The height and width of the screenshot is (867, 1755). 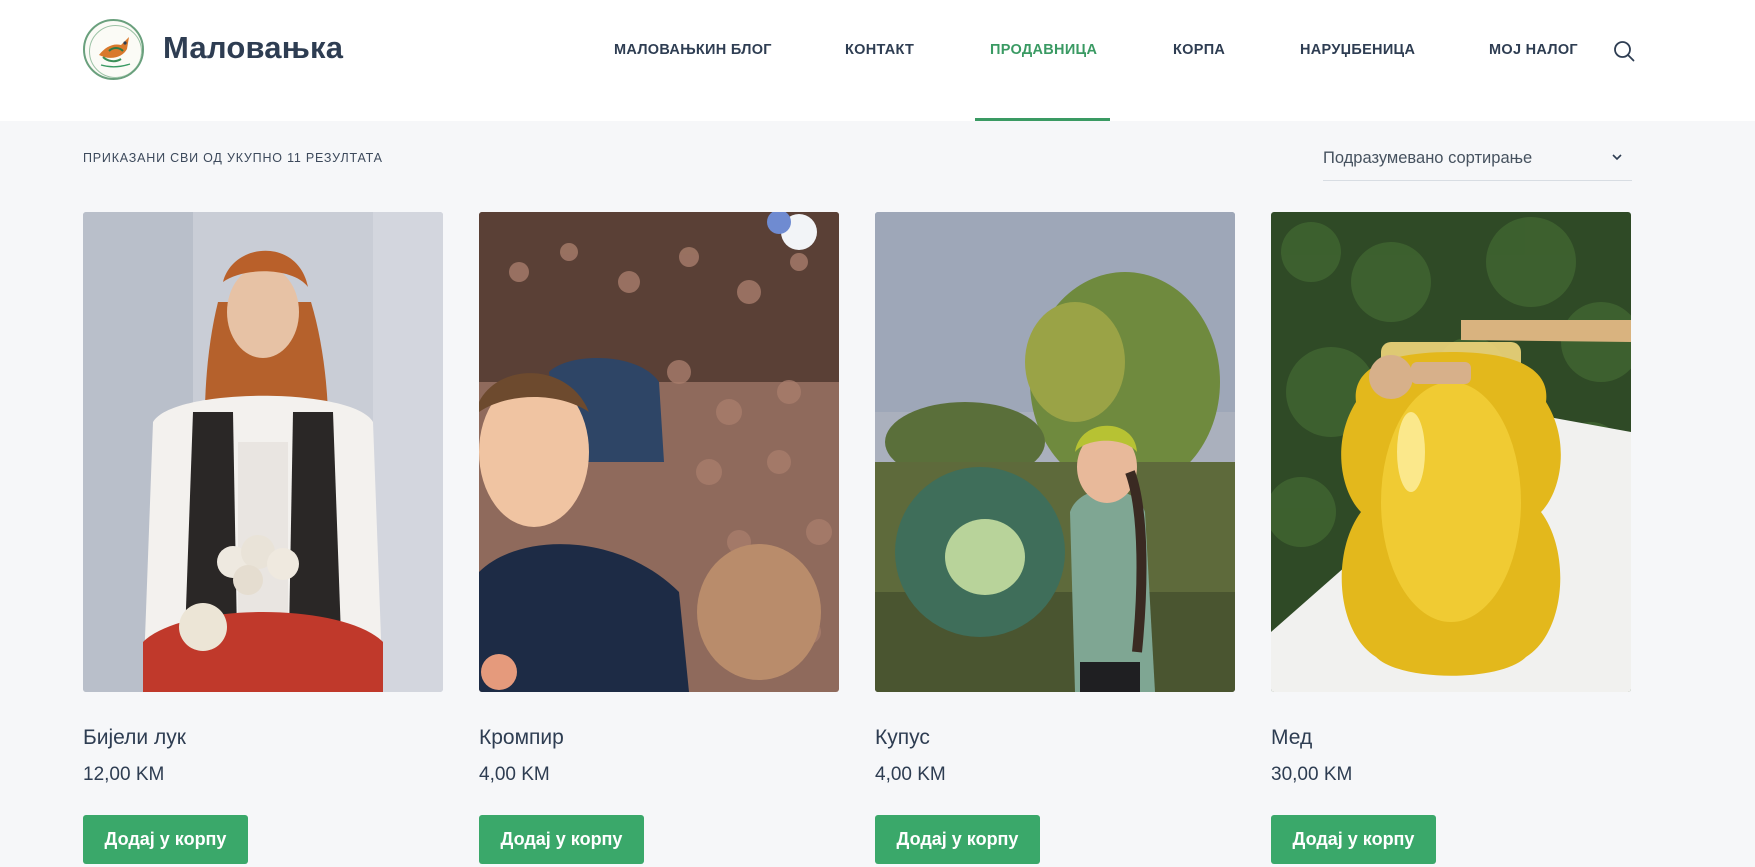 I want to click on site-logo, so click(x=113, y=49).